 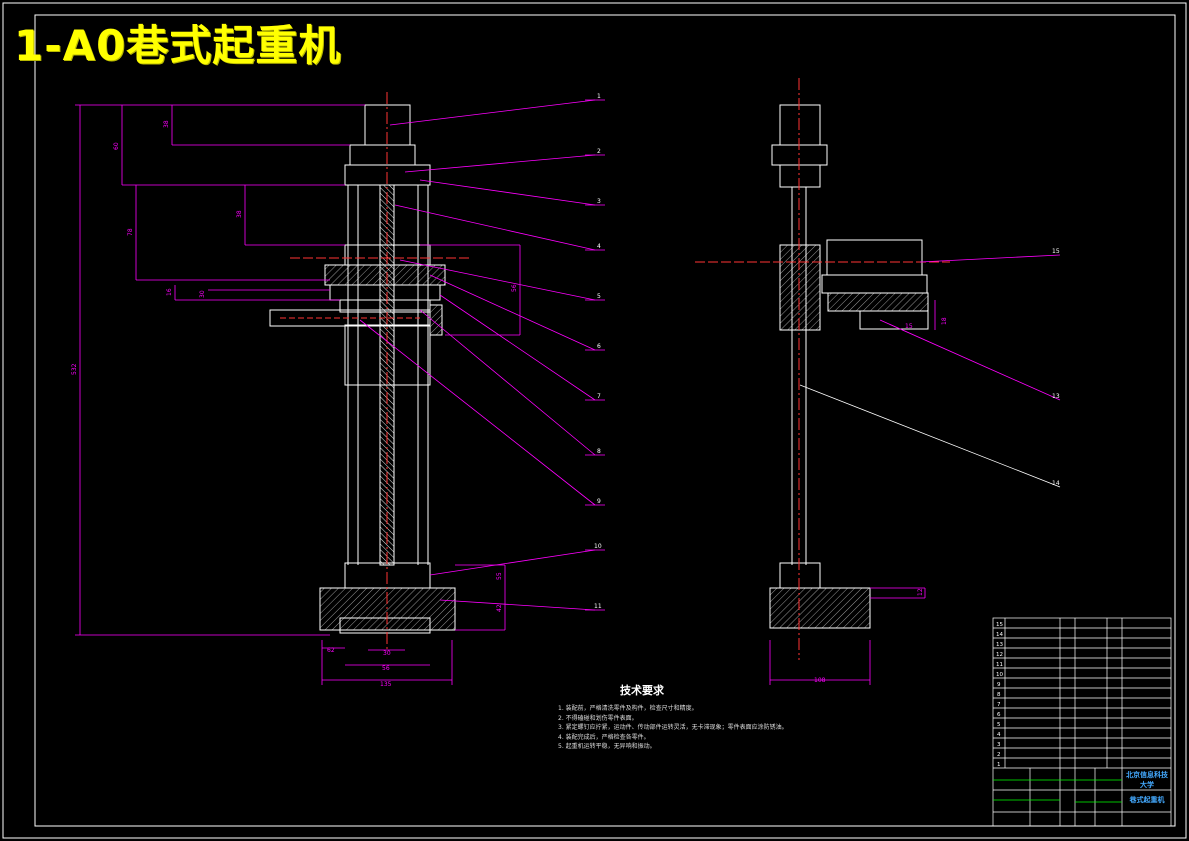 I want to click on bom-row-number: 4, so click(x=999, y=735).